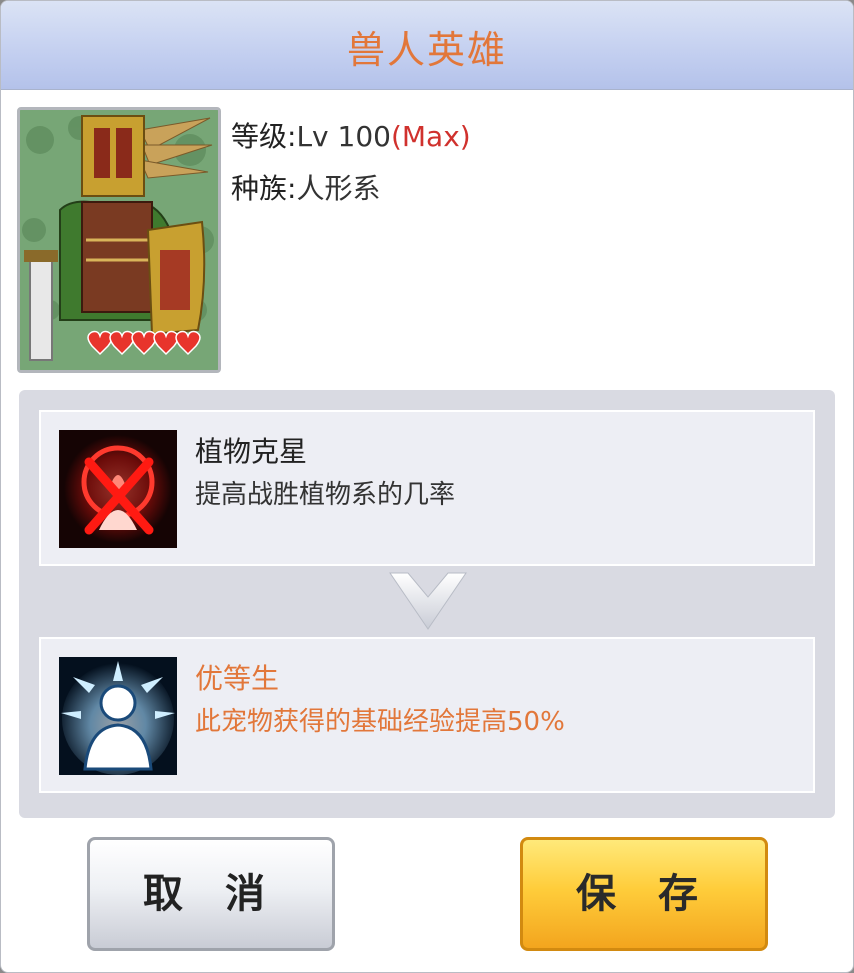 The width and height of the screenshot is (854, 973). What do you see at coordinates (118, 489) in the screenshot?
I see `crossed-plant-icon` at bounding box center [118, 489].